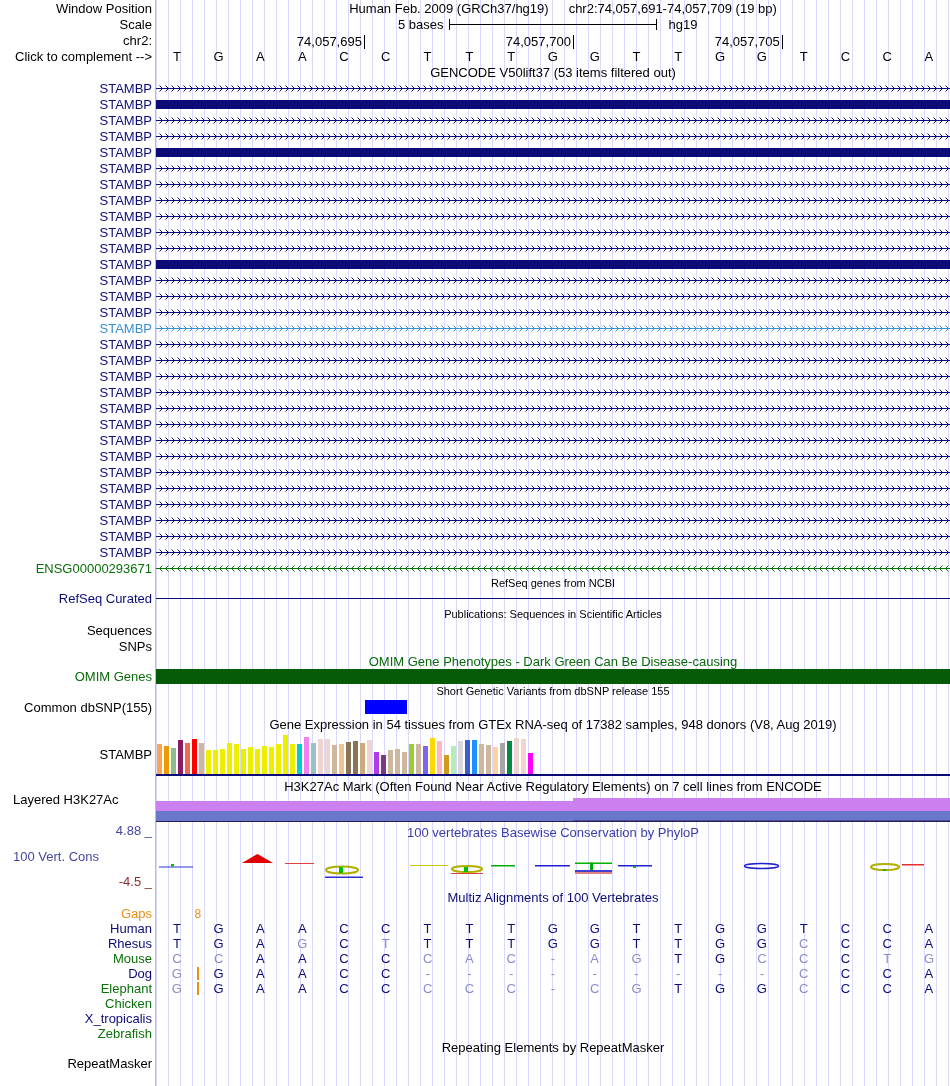 The height and width of the screenshot is (1086, 950). What do you see at coordinates (131, 928) in the screenshot?
I see `species-label: Human` at bounding box center [131, 928].